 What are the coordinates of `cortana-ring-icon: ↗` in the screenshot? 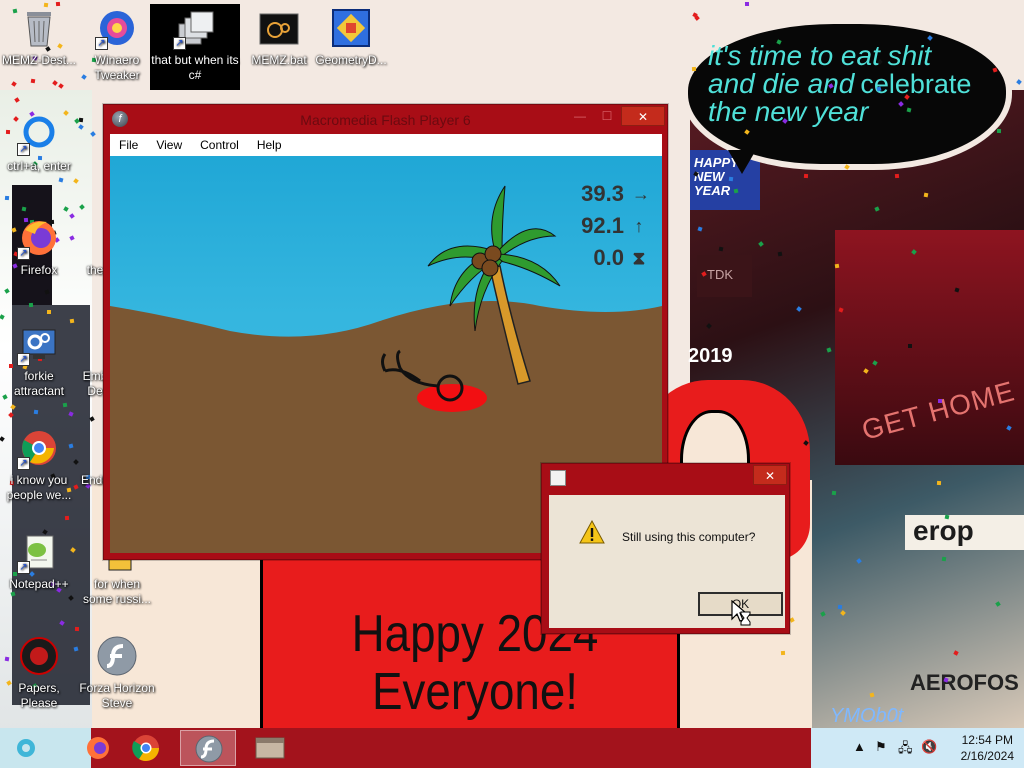 It's located at (39, 134).